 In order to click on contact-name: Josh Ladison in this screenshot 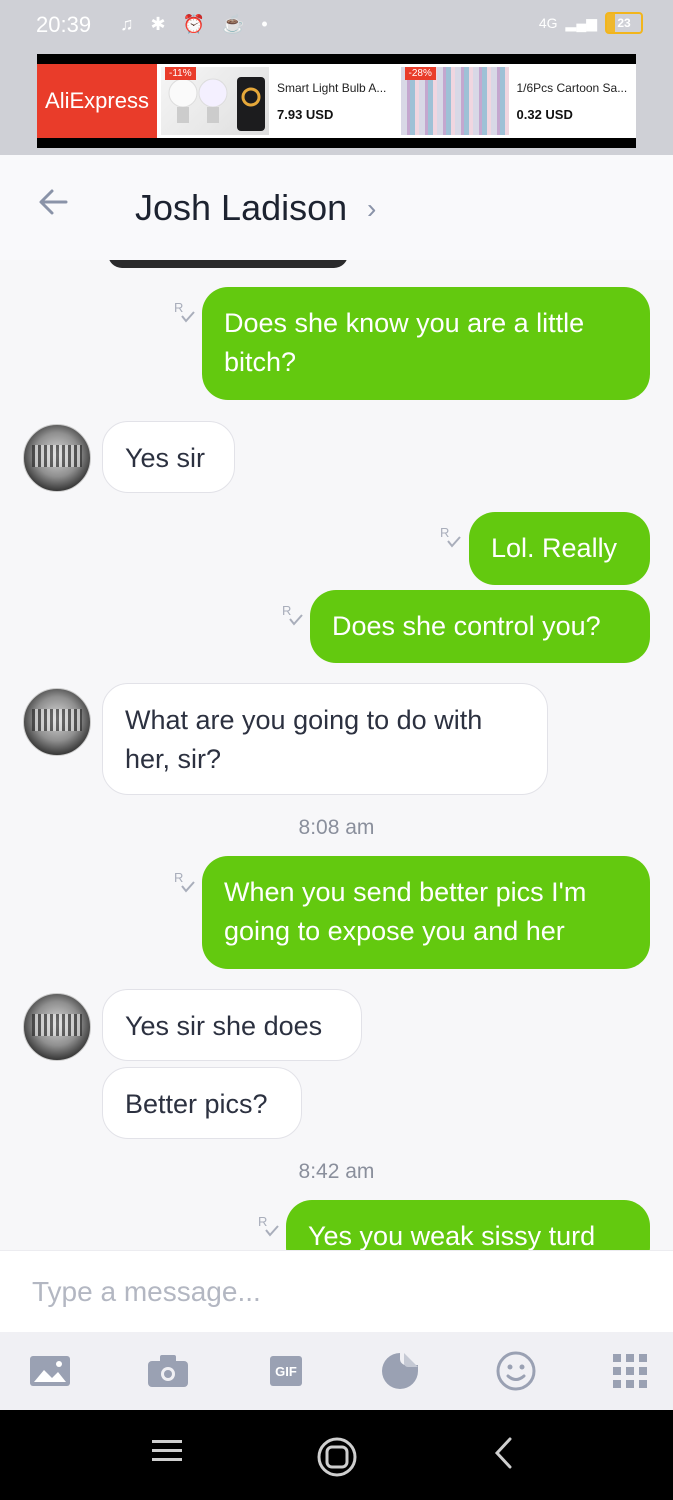, I will do `click(241, 208)`.